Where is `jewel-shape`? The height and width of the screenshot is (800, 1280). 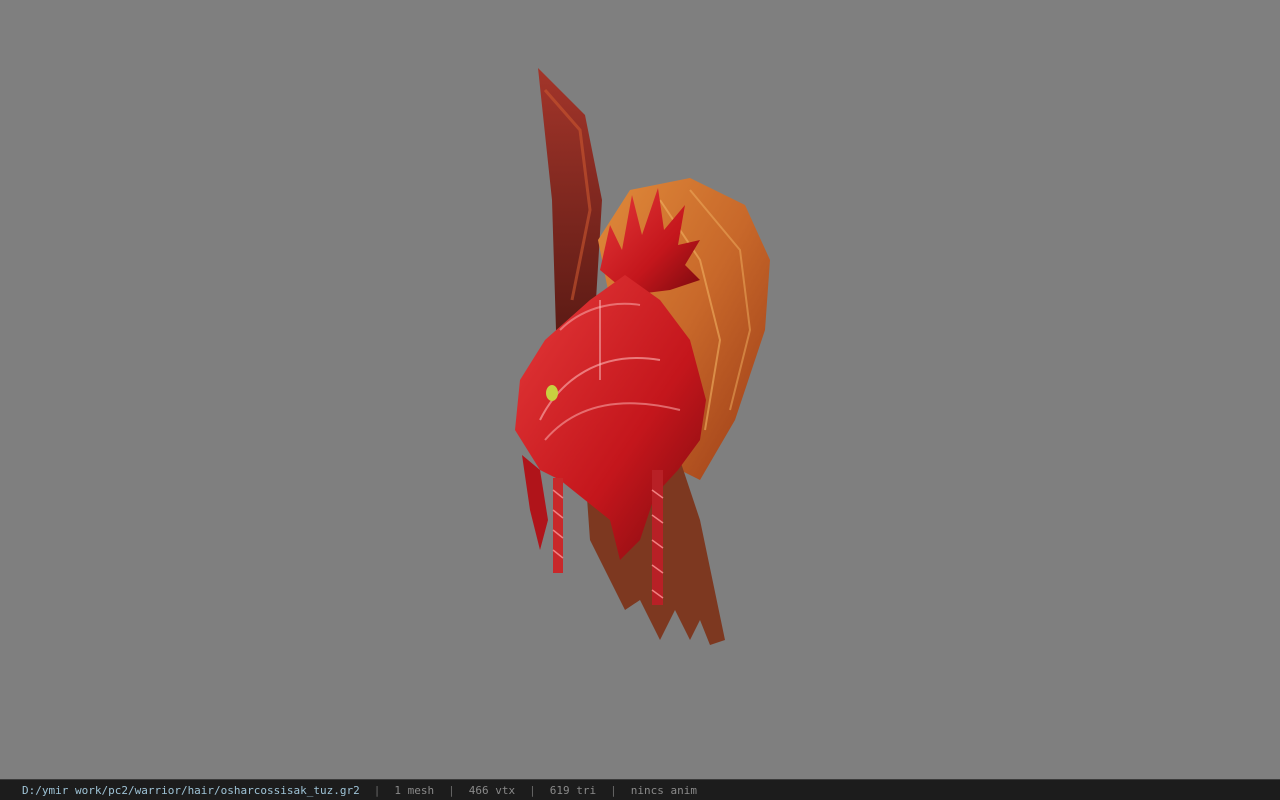 jewel-shape is located at coordinates (552, 393).